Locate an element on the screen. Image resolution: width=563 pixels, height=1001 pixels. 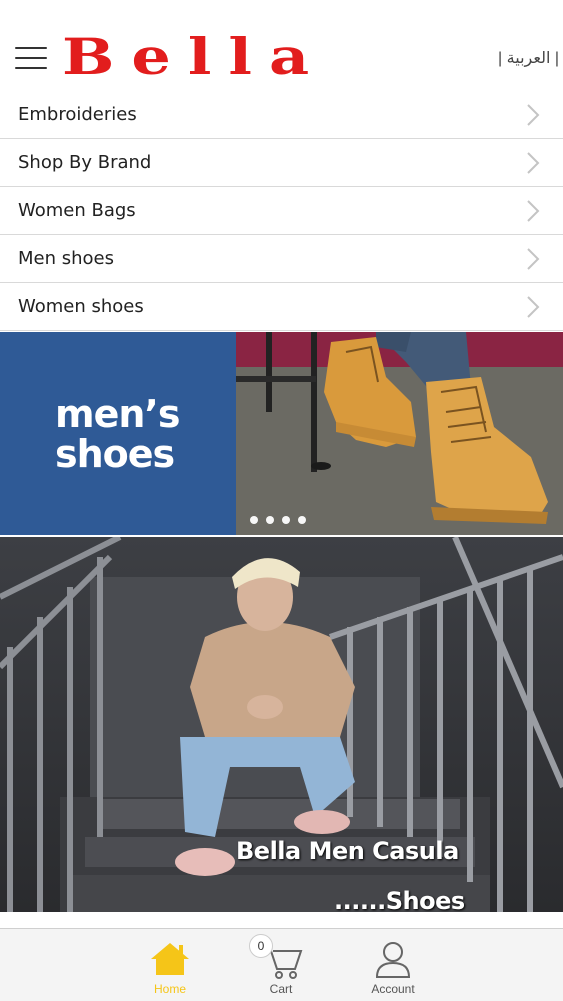
bottom-tab-bar: Home 0 Cart Account is located at coordinates (281, 964).